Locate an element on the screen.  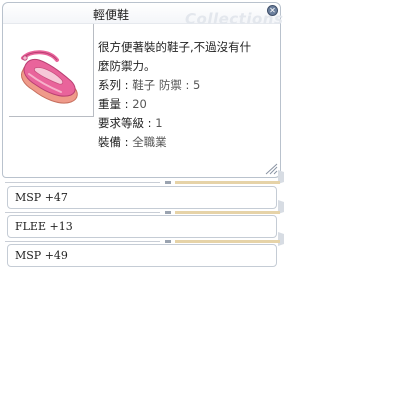
title-bar: 輕便鞋 Collections ✕ is located at coordinates (143, 15).